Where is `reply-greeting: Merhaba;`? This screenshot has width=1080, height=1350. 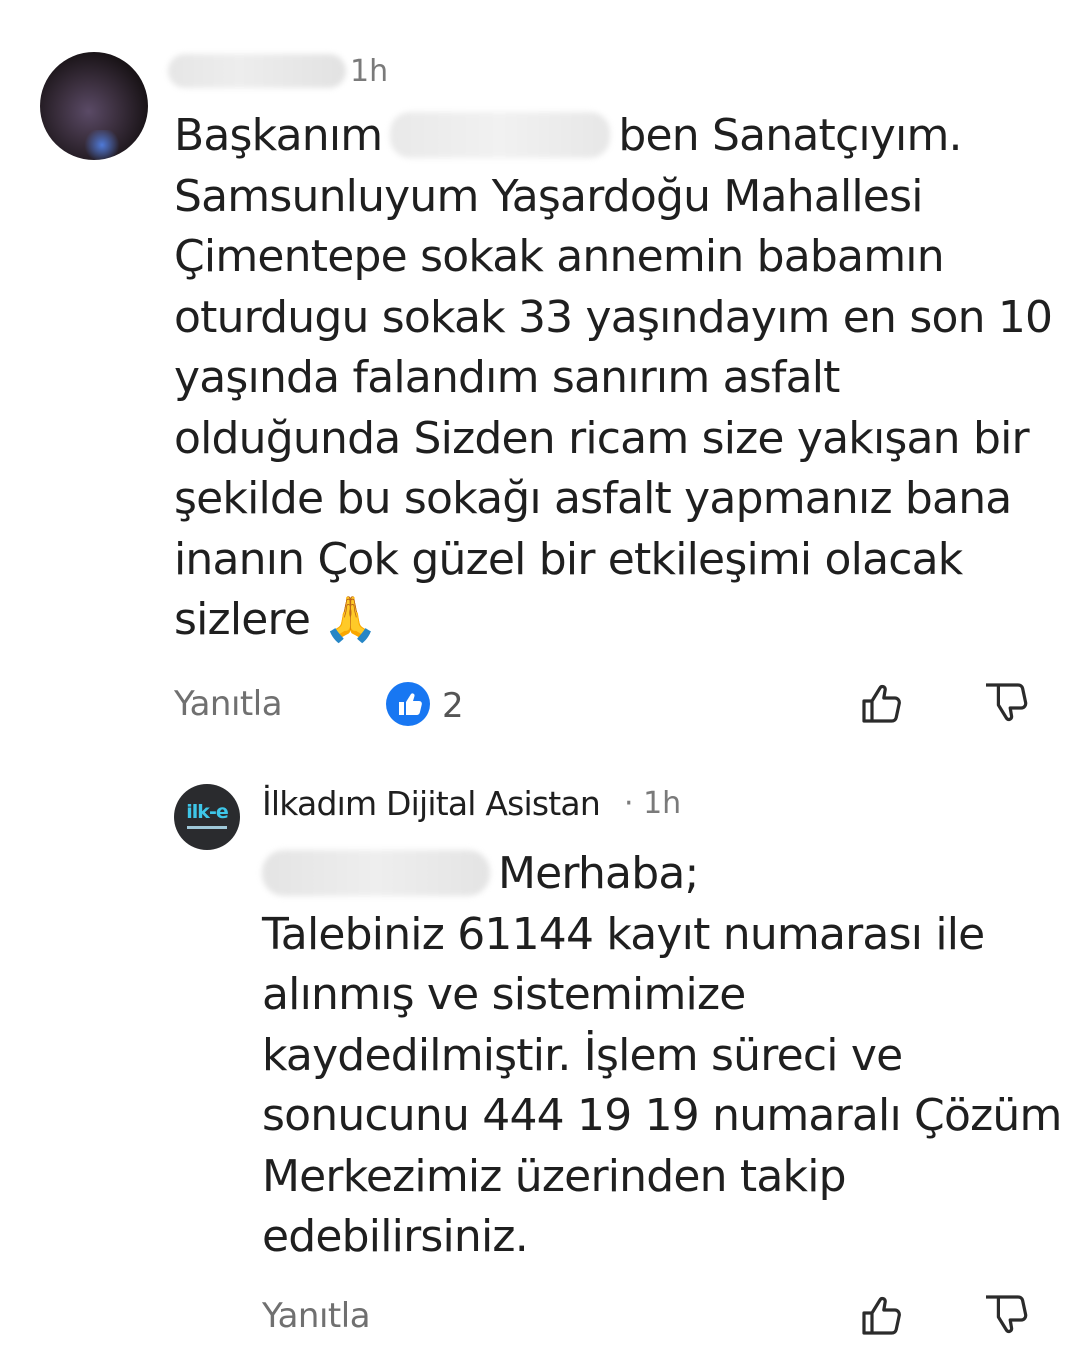 reply-greeting: Merhaba; is located at coordinates (598, 873).